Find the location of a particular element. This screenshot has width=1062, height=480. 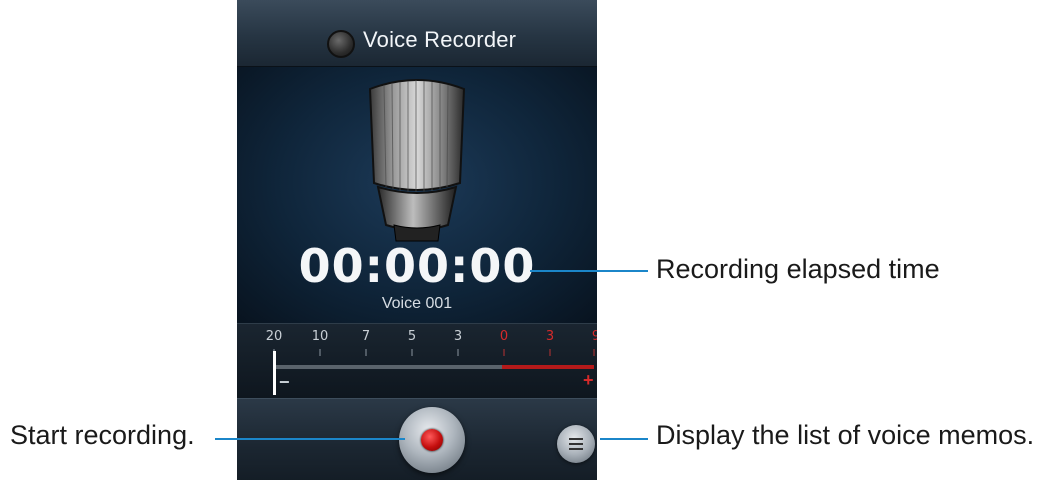

callout-start-recording: Start recording. is located at coordinates (102, 435).